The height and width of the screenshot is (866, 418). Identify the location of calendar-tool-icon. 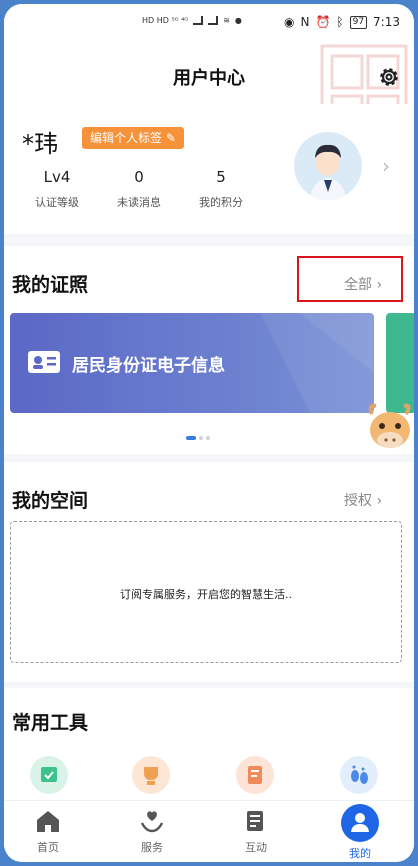
(49, 775).